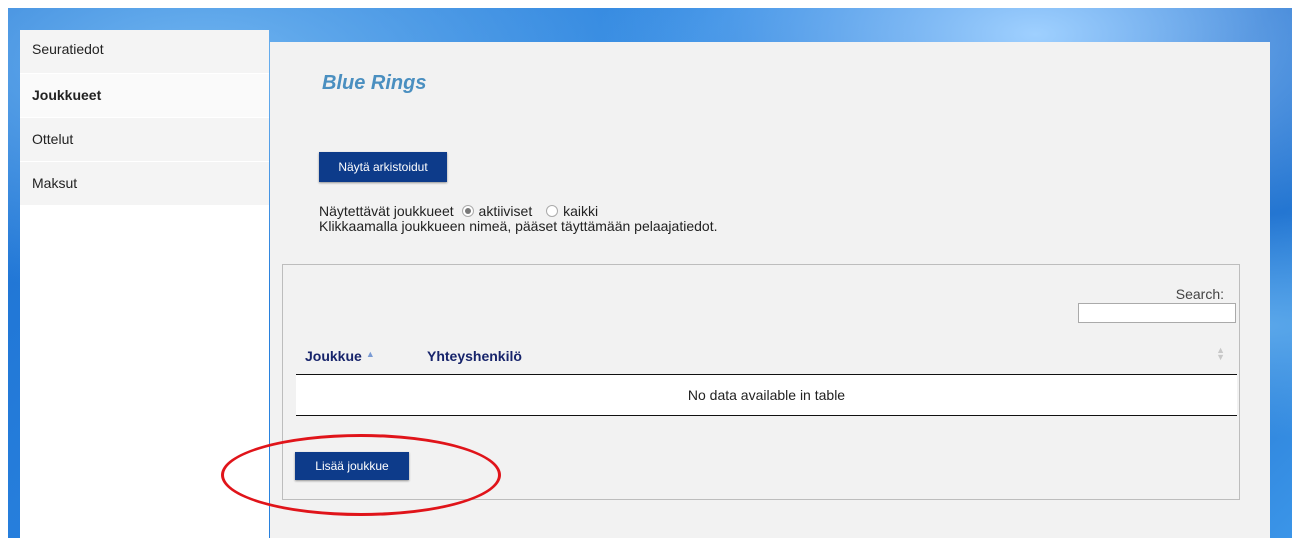  I want to click on table-row: No data available in table, so click(766, 395).